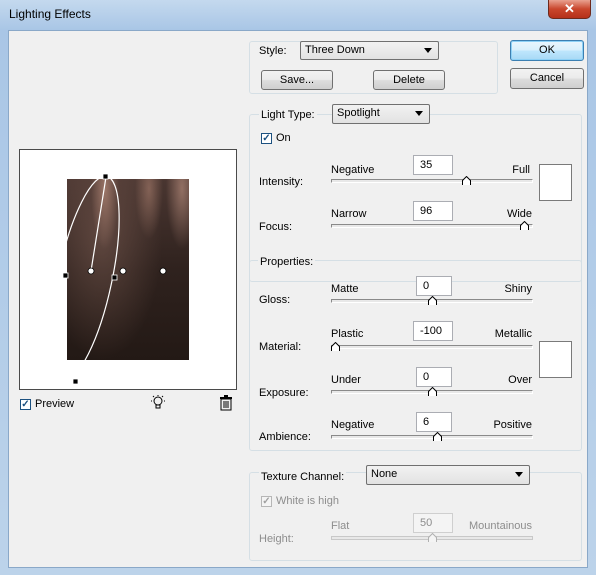 The width and height of the screenshot is (596, 575). What do you see at coordinates (438, 436) in the screenshot?
I see `ambience-slider-thumb` at bounding box center [438, 436].